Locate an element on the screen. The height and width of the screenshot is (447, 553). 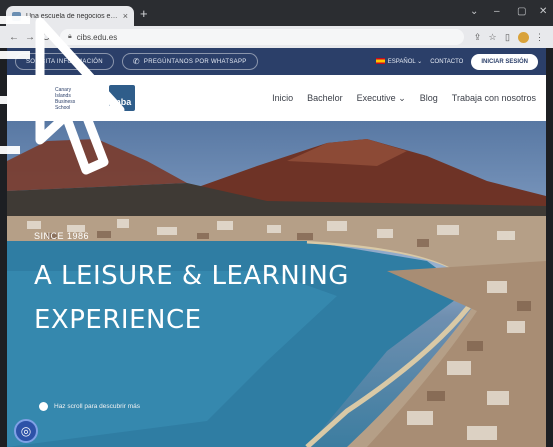
scroll-hint: Haz scroll para descubrir más is located at coordinates (89, 406).